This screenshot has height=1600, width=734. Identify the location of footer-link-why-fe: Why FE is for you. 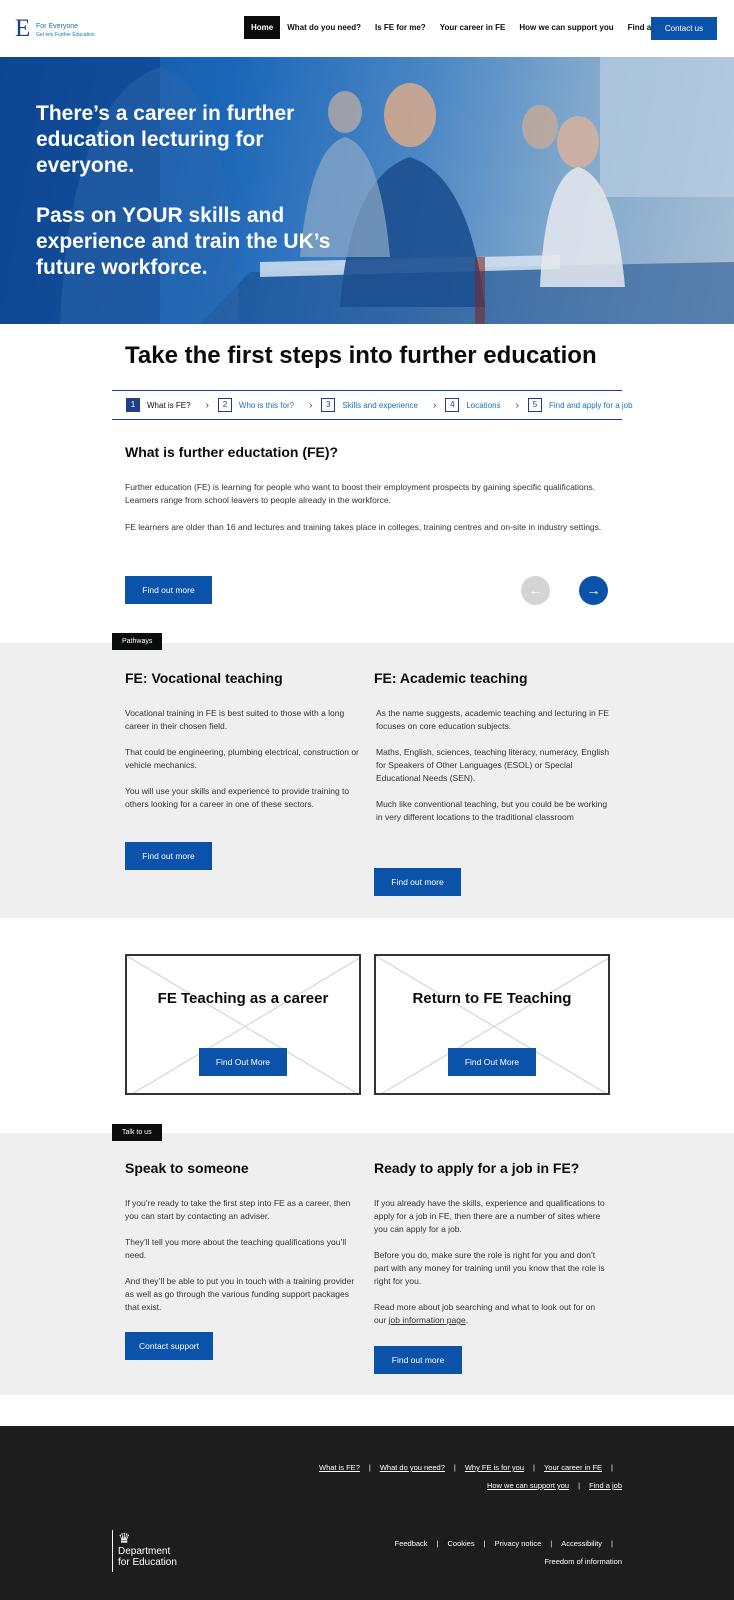
(494, 1467).